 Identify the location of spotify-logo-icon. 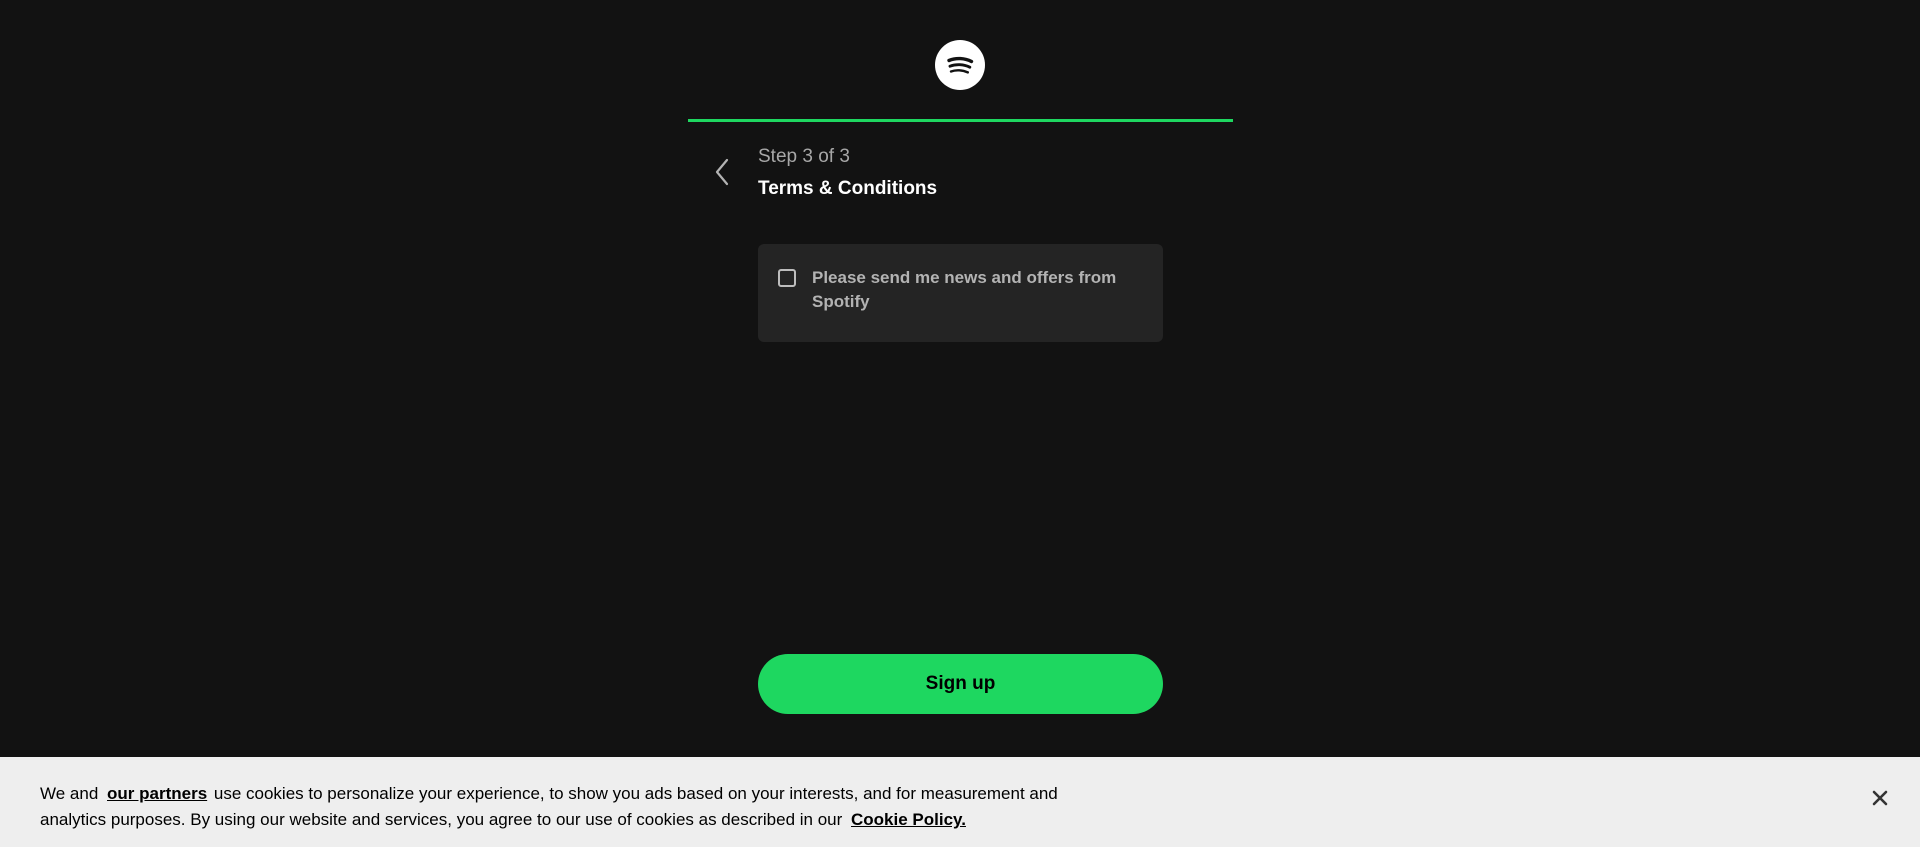
(960, 65).